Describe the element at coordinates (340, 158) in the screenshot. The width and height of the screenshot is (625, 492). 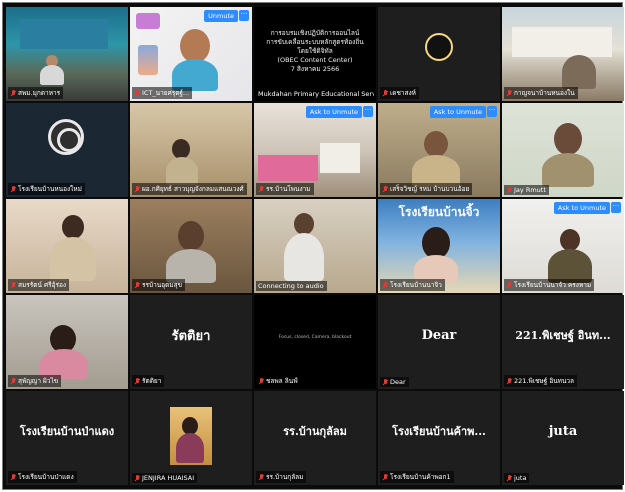
I see `classroom-wall` at that location.